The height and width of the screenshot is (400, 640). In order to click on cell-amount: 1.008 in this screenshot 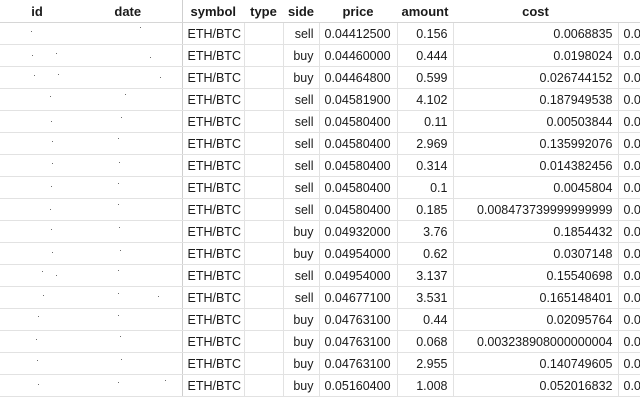, I will do `click(424, 385)`.